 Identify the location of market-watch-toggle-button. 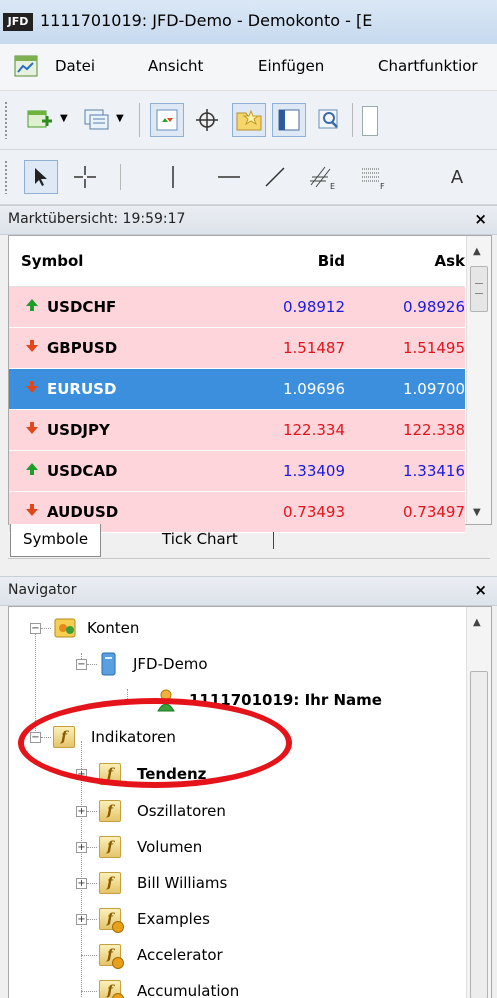
(167, 120).